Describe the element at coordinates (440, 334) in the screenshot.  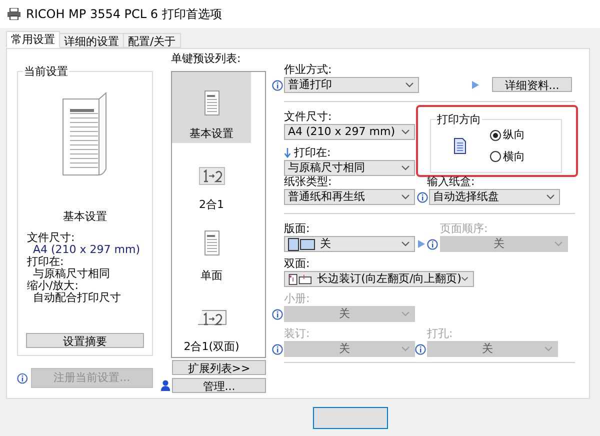
I see `field-label: 打孔:` at that location.